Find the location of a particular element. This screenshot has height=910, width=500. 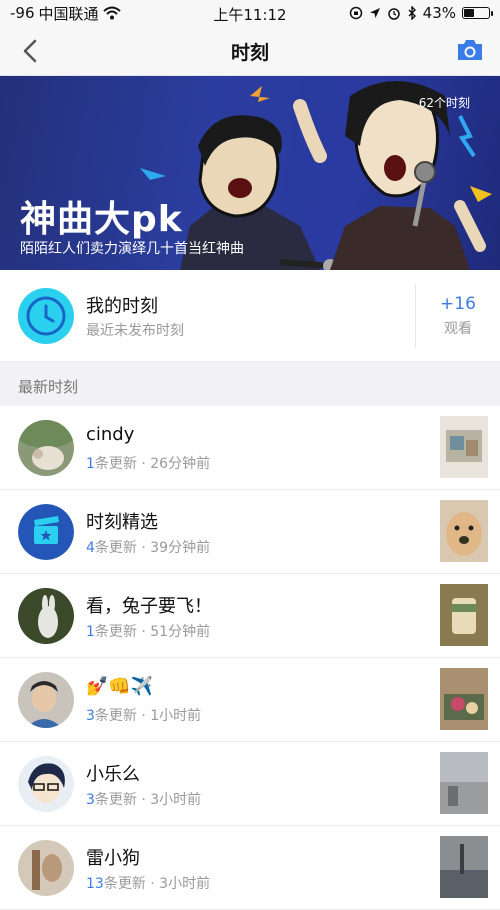

item-meta: 1条更新 · 51分钟前 is located at coordinates (148, 631).